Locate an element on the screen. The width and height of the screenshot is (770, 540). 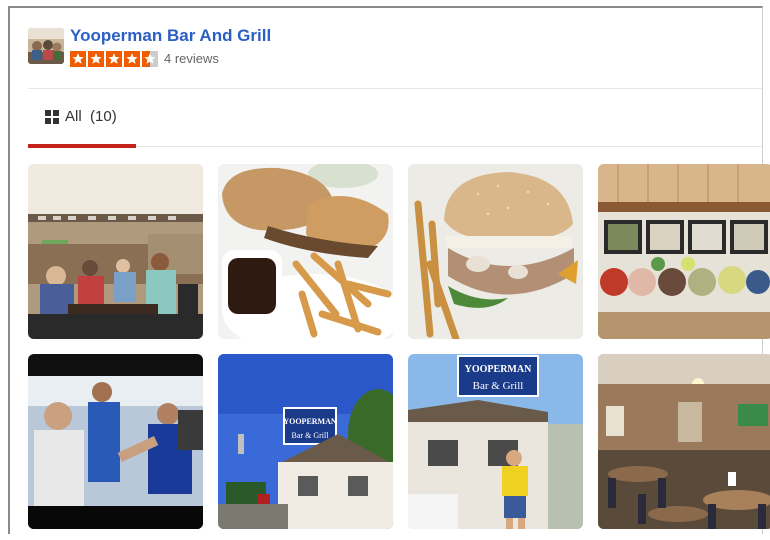
photo-dining-room is located at coordinates (684, 441).